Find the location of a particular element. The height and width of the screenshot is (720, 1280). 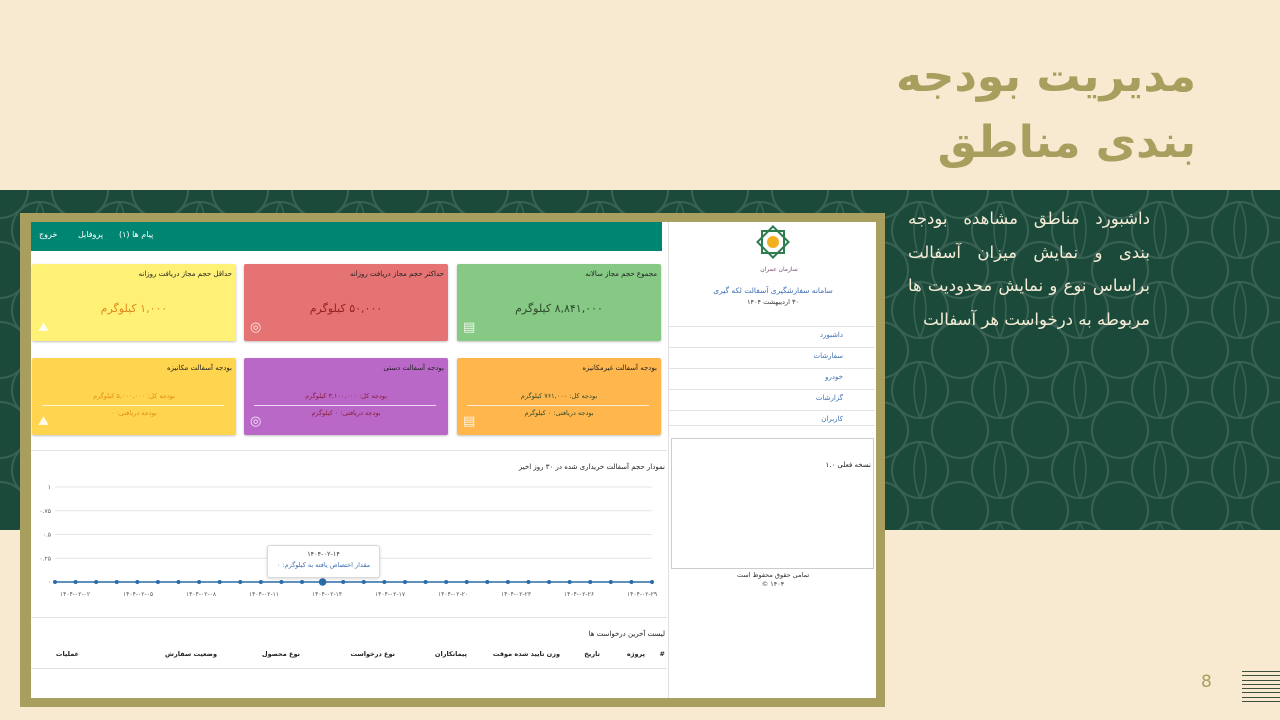

chart-y-tick-label: ۱ is located at coordinates (49, 487).